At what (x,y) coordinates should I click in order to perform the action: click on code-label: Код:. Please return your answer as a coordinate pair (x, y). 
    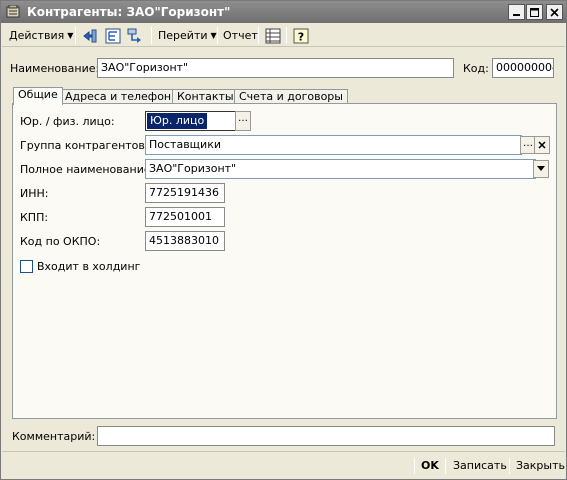
    Looking at the image, I should click on (476, 68).